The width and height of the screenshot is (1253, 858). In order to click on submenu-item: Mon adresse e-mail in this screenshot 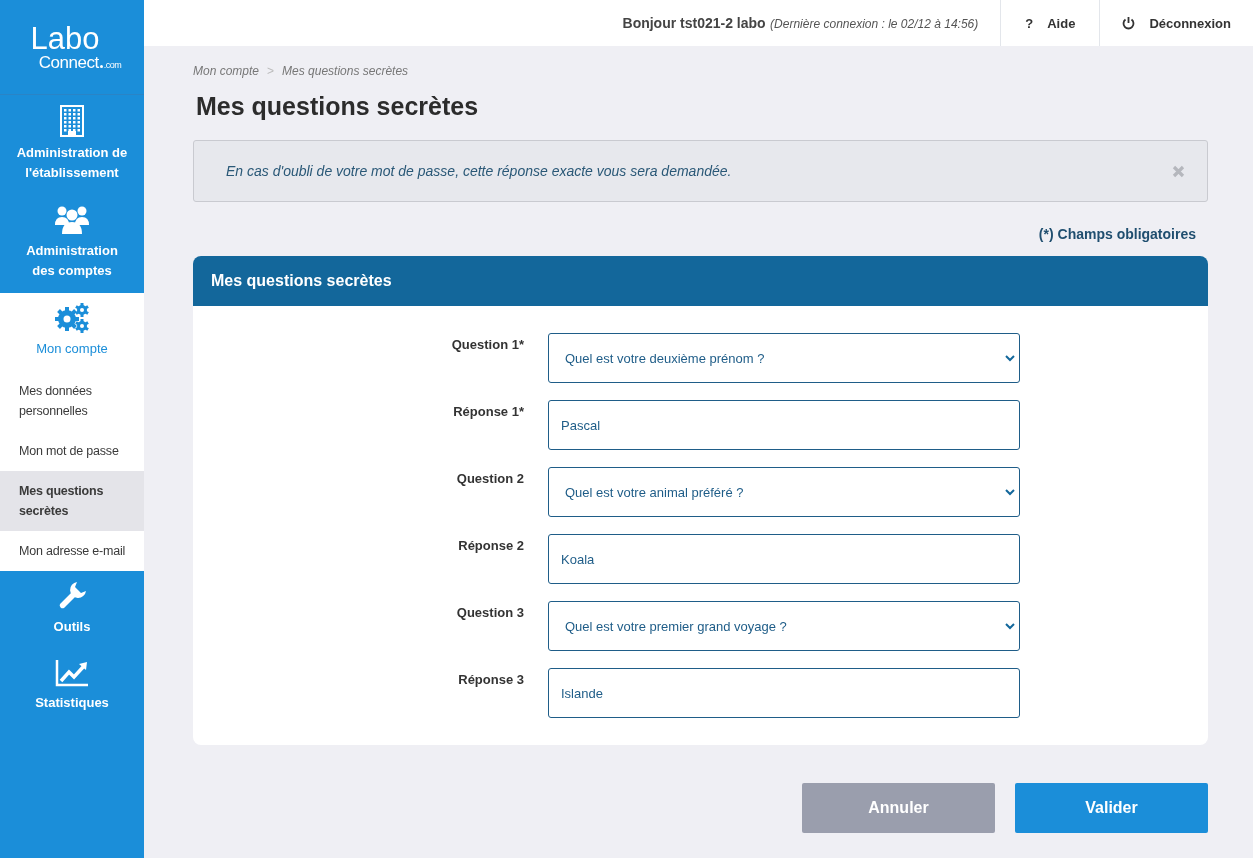, I will do `click(72, 551)`.